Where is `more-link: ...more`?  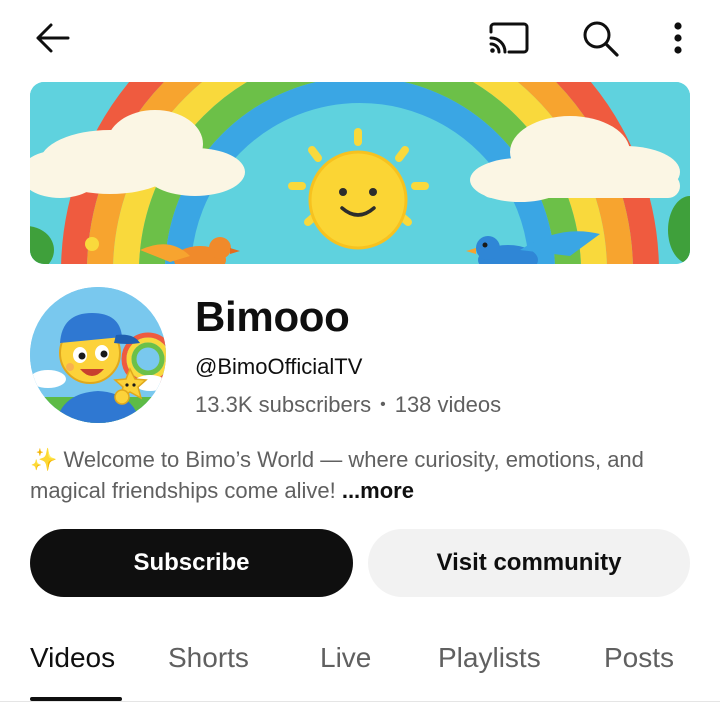 more-link: ...more is located at coordinates (378, 490).